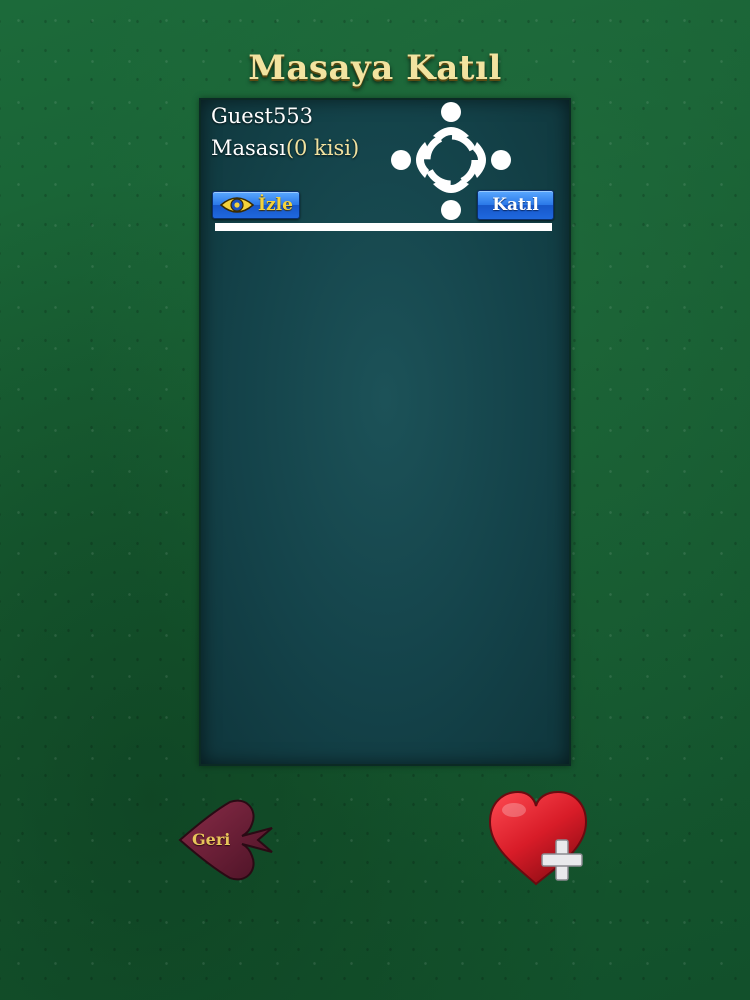  I want to click on back-button: Geri, so click(228, 841).